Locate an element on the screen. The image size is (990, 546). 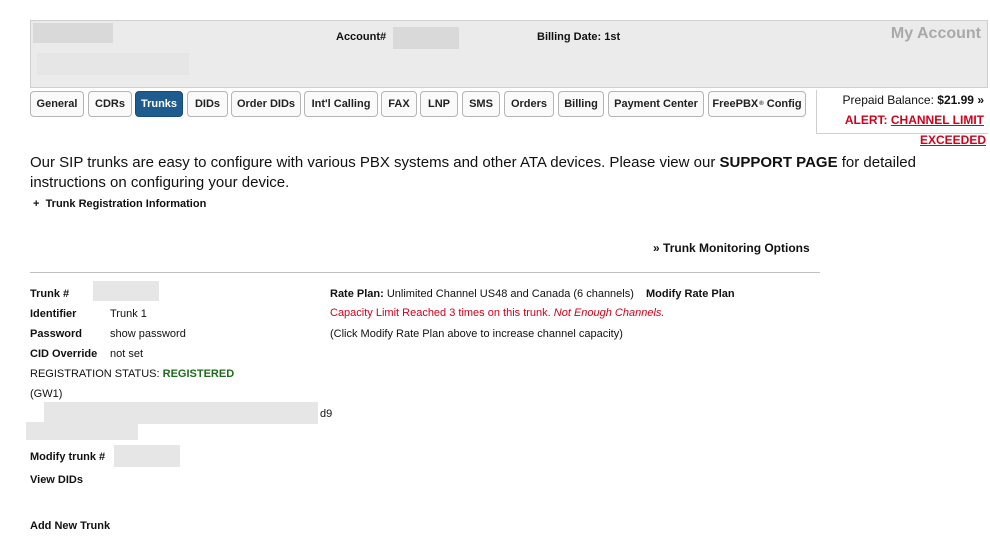
channel-limit-link-exceeded: EXCEEDED is located at coordinates (953, 140).